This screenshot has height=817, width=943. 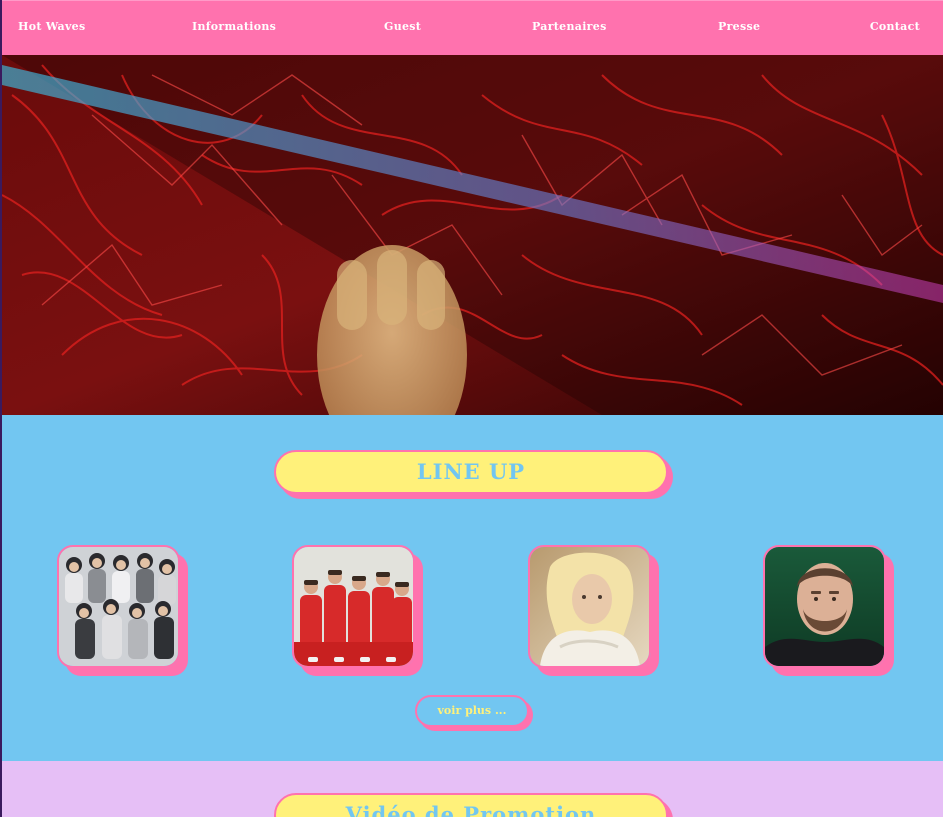 I want to click on nav-item-partenaires: Partenaires, so click(x=569, y=26).